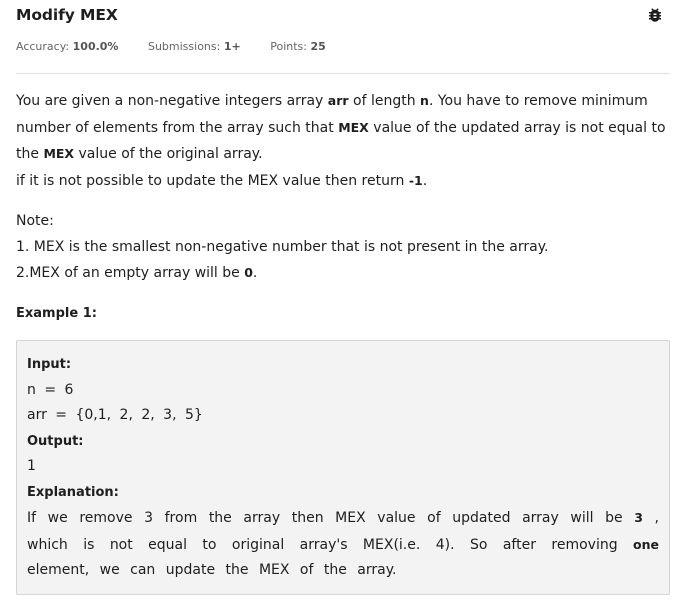  What do you see at coordinates (31, 466) in the screenshot?
I see `output-value: 1` at bounding box center [31, 466].